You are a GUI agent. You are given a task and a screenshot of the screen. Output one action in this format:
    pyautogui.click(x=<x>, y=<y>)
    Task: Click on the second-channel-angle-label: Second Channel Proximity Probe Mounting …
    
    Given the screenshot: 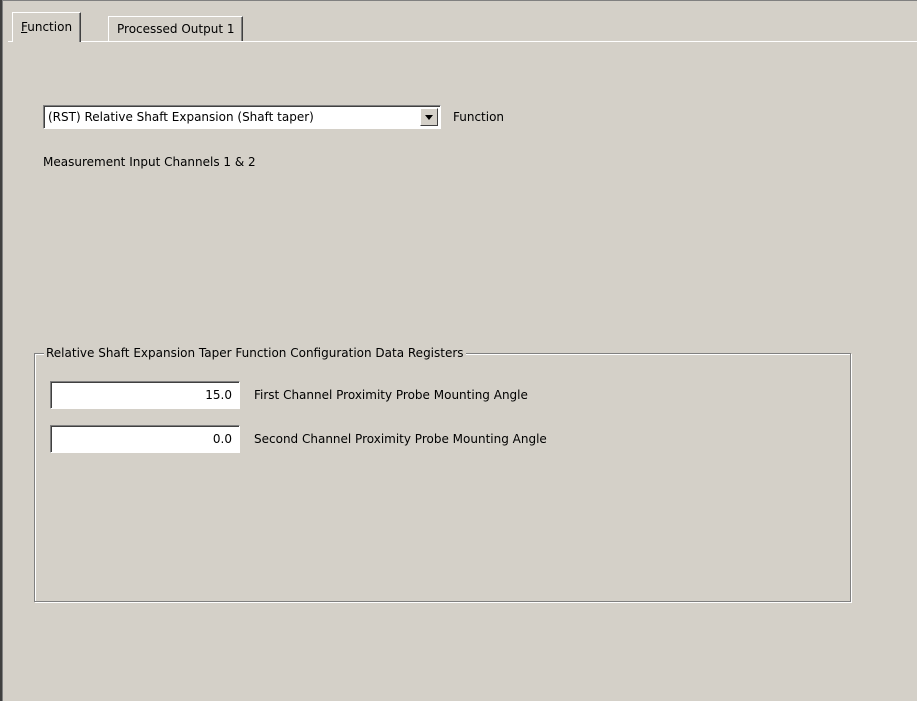 What is the action you would take?
    pyautogui.click(x=400, y=439)
    